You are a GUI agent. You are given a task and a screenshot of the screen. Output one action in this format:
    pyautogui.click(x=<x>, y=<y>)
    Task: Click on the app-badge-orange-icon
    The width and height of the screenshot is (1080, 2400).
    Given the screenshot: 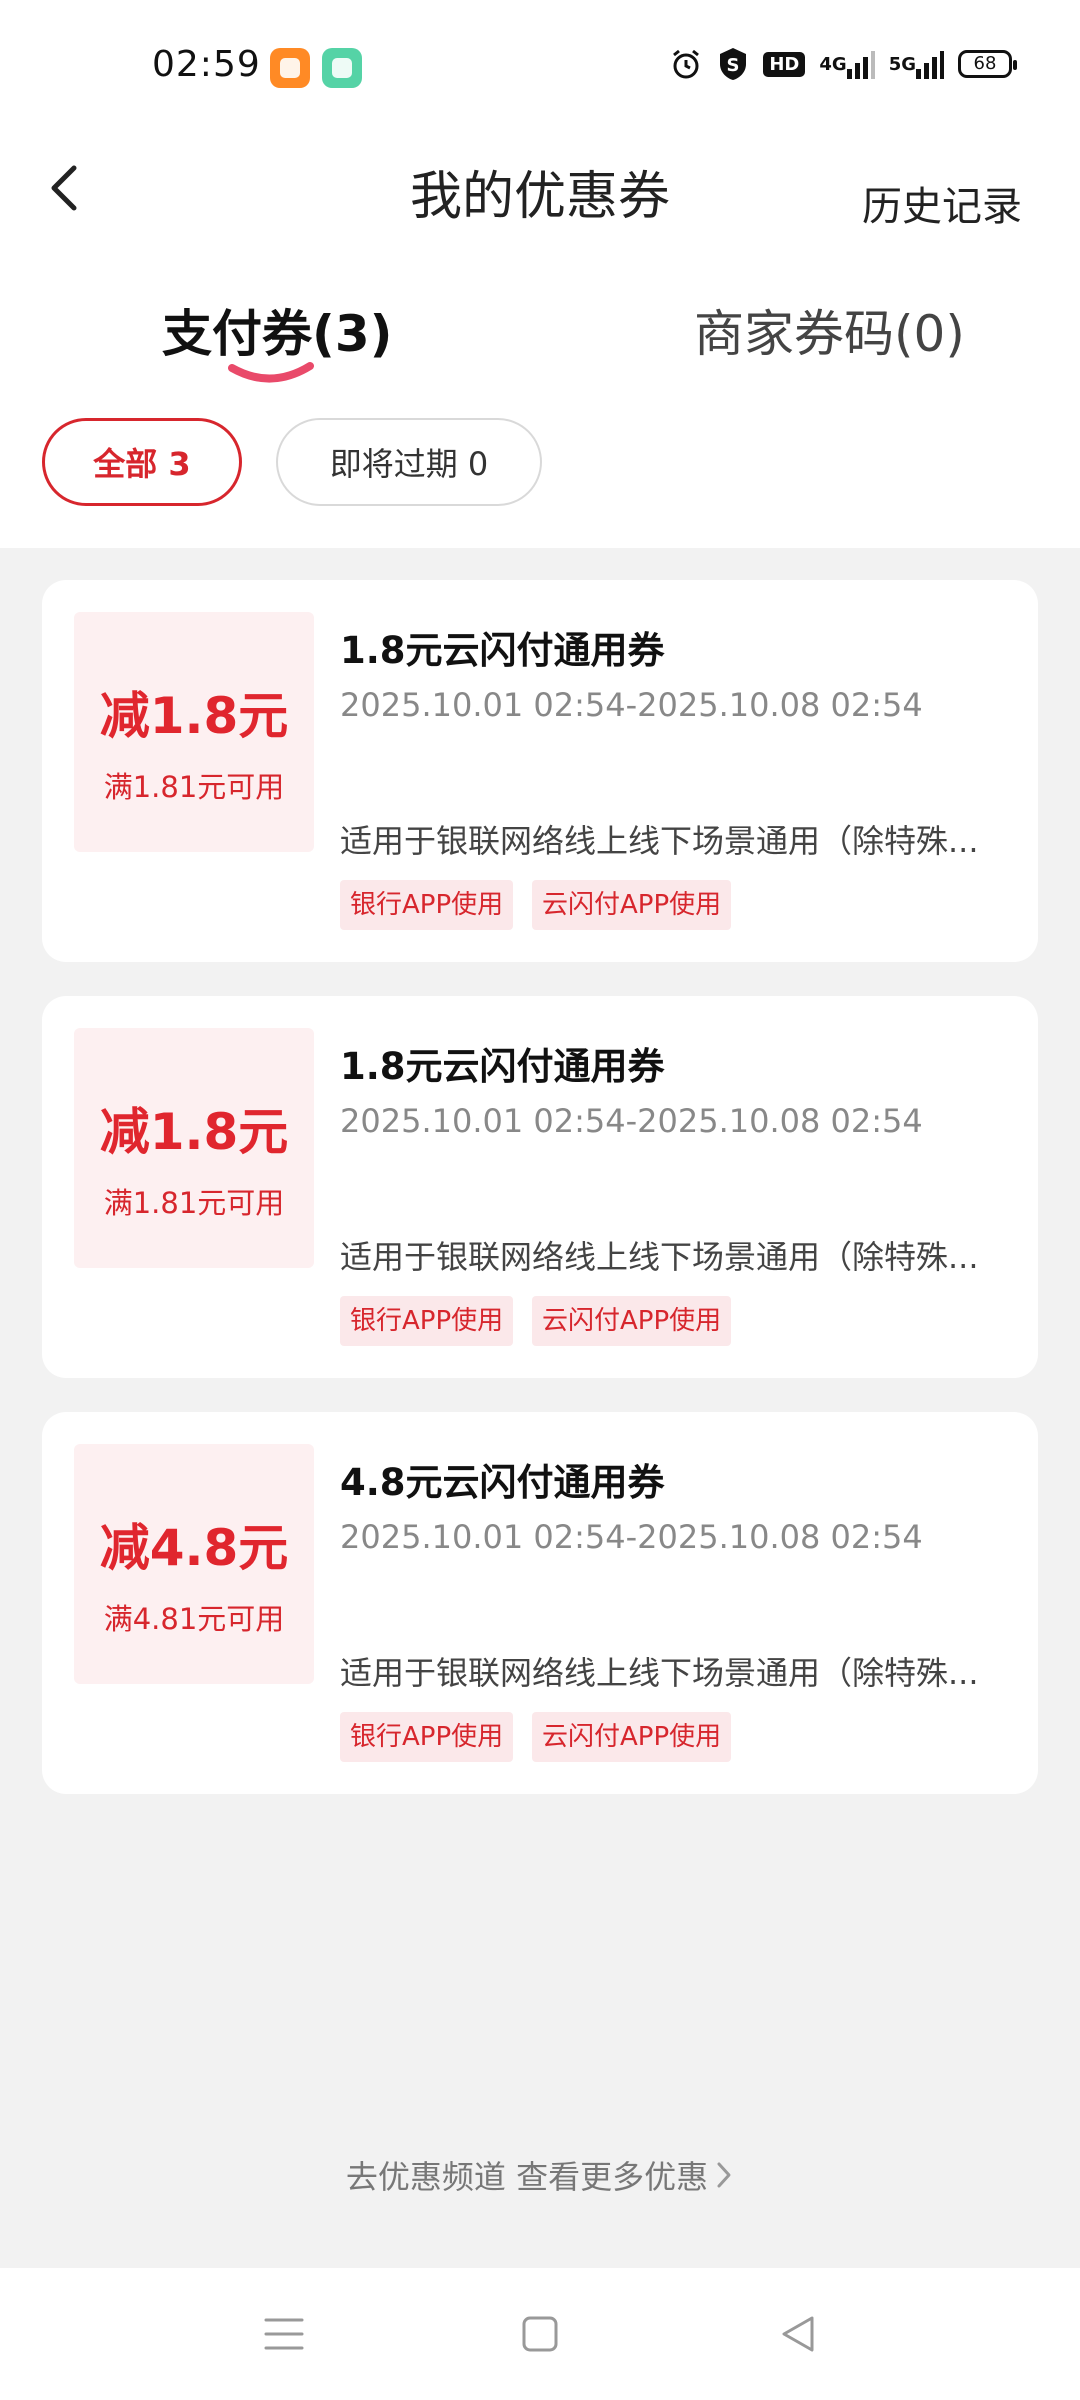 What is the action you would take?
    pyautogui.click(x=290, y=68)
    